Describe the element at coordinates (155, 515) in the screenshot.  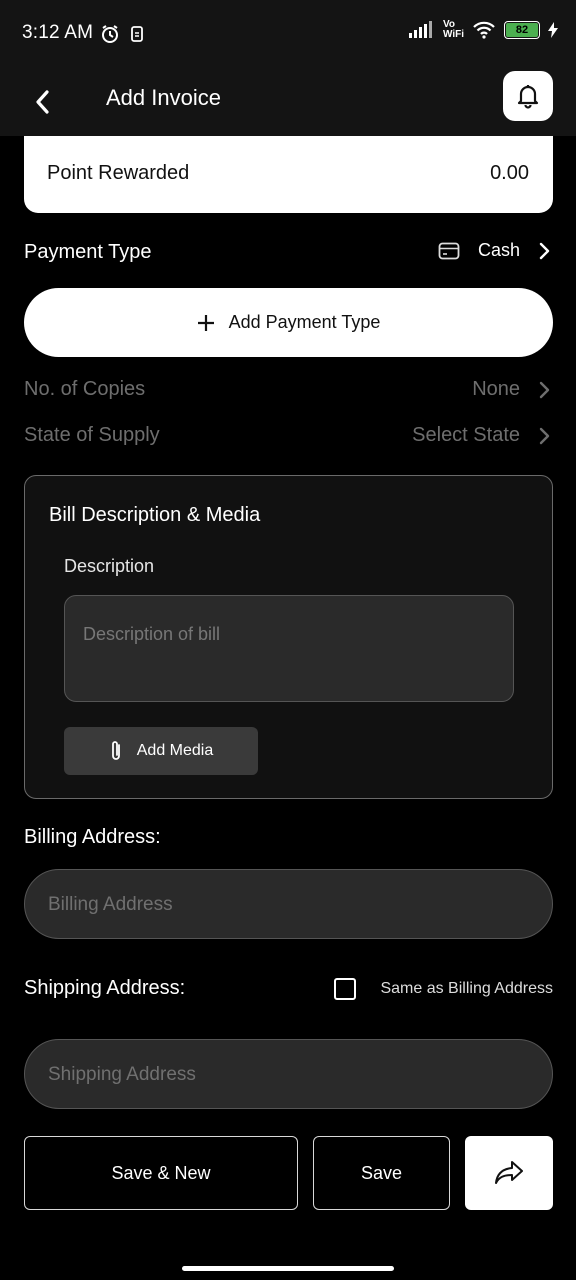
I see `bill-card-title: Bill Description & Media` at that location.